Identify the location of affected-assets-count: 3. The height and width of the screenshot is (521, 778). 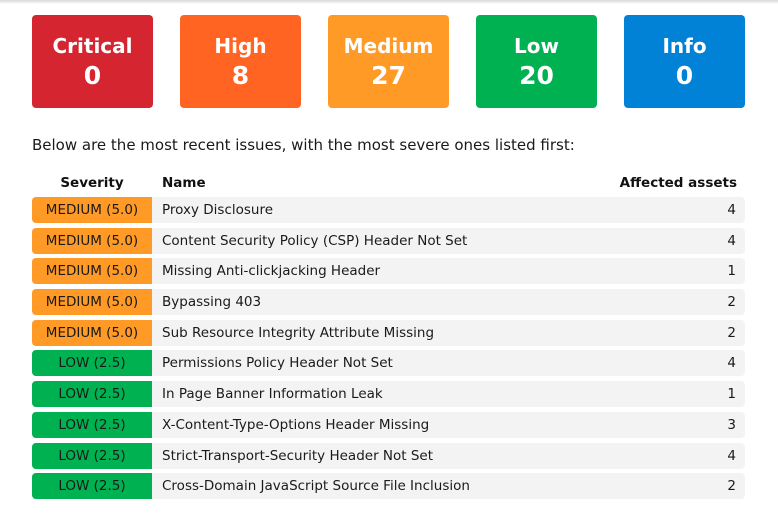
(731, 424).